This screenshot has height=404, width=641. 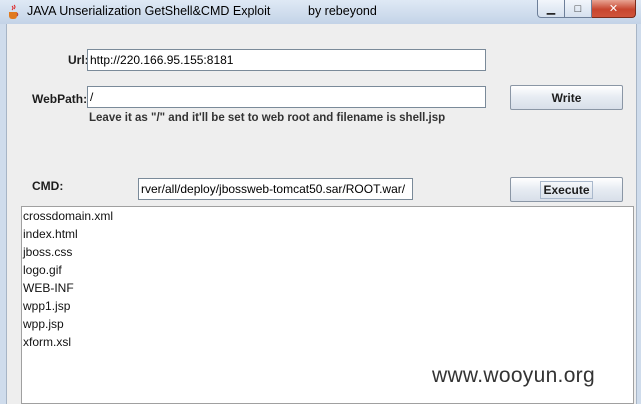 I want to click on output-line: crossdomain.xml, so click(x=68, y=216).